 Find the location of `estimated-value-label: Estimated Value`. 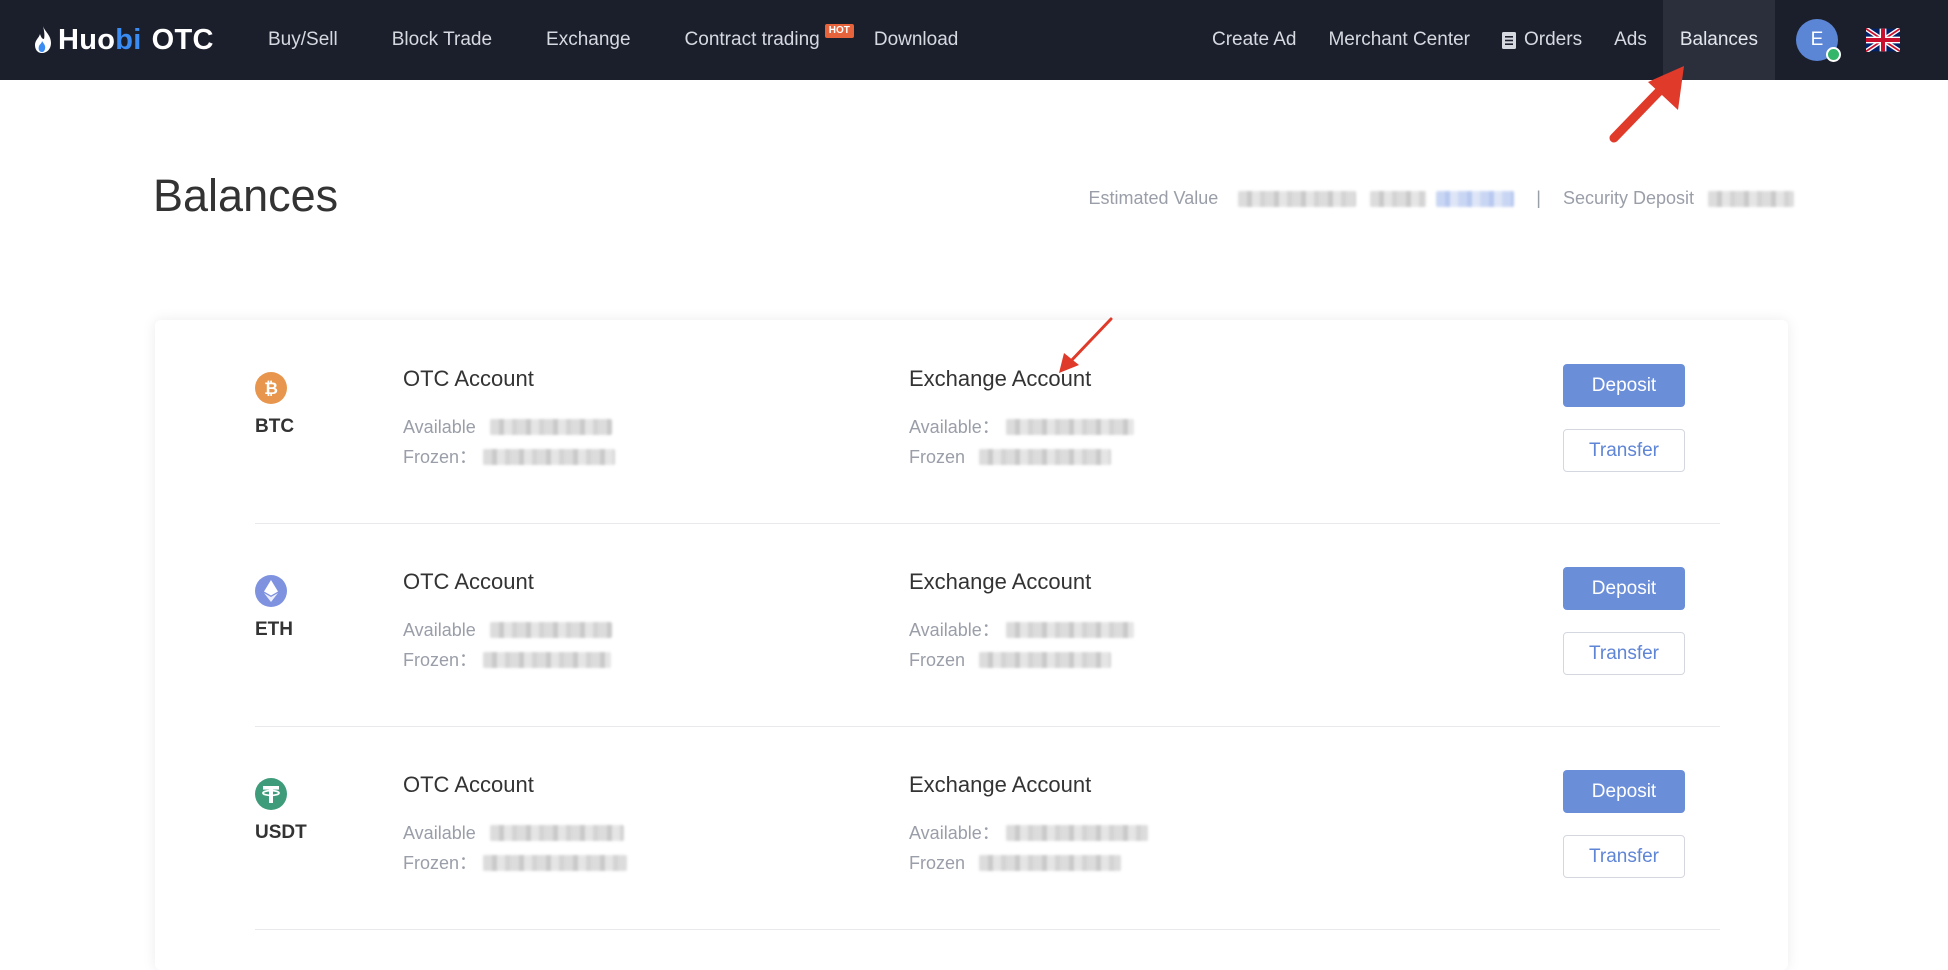

estimated-value-label: Estimated Value is located at coordinates (1153, 198).